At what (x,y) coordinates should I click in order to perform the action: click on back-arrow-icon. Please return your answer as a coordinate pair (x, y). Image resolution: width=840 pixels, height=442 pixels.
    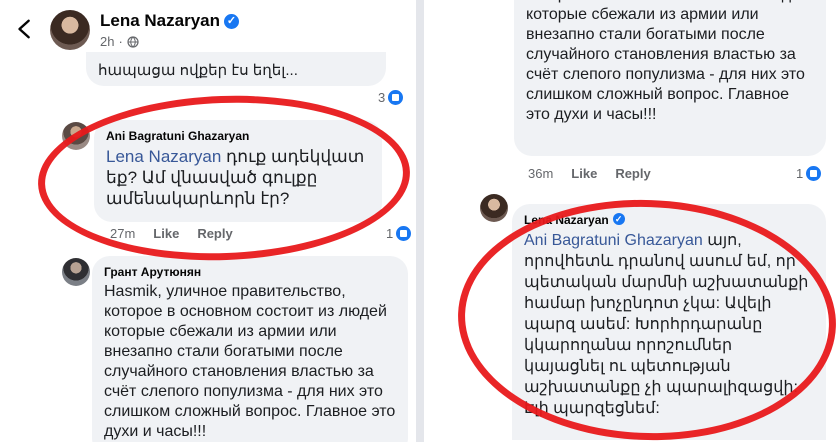
    Looking at the image, I should click on (25, 29).